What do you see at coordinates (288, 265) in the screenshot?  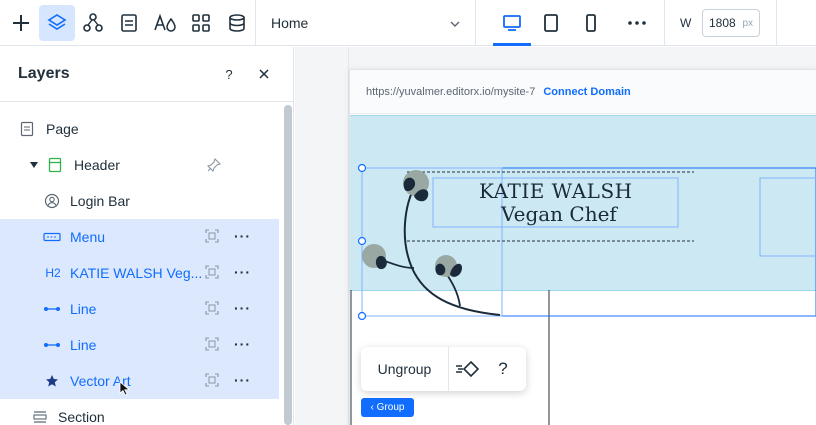 I see `layers-scrollbar` at bounding box center [288, 265].